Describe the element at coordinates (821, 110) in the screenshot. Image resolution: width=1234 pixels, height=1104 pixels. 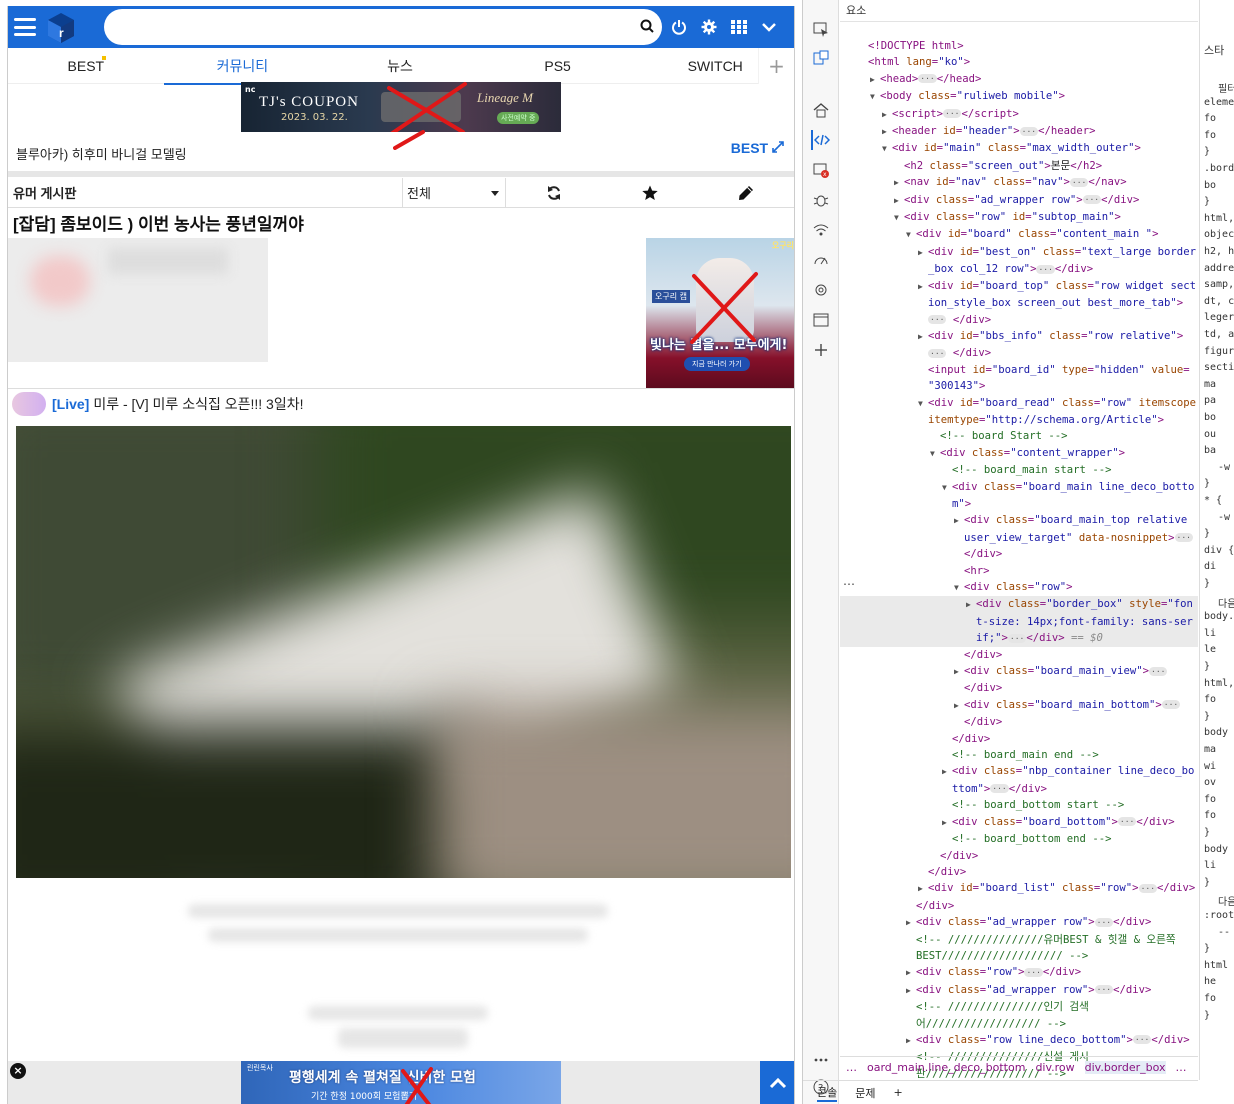
I see `home-icon` at that location.